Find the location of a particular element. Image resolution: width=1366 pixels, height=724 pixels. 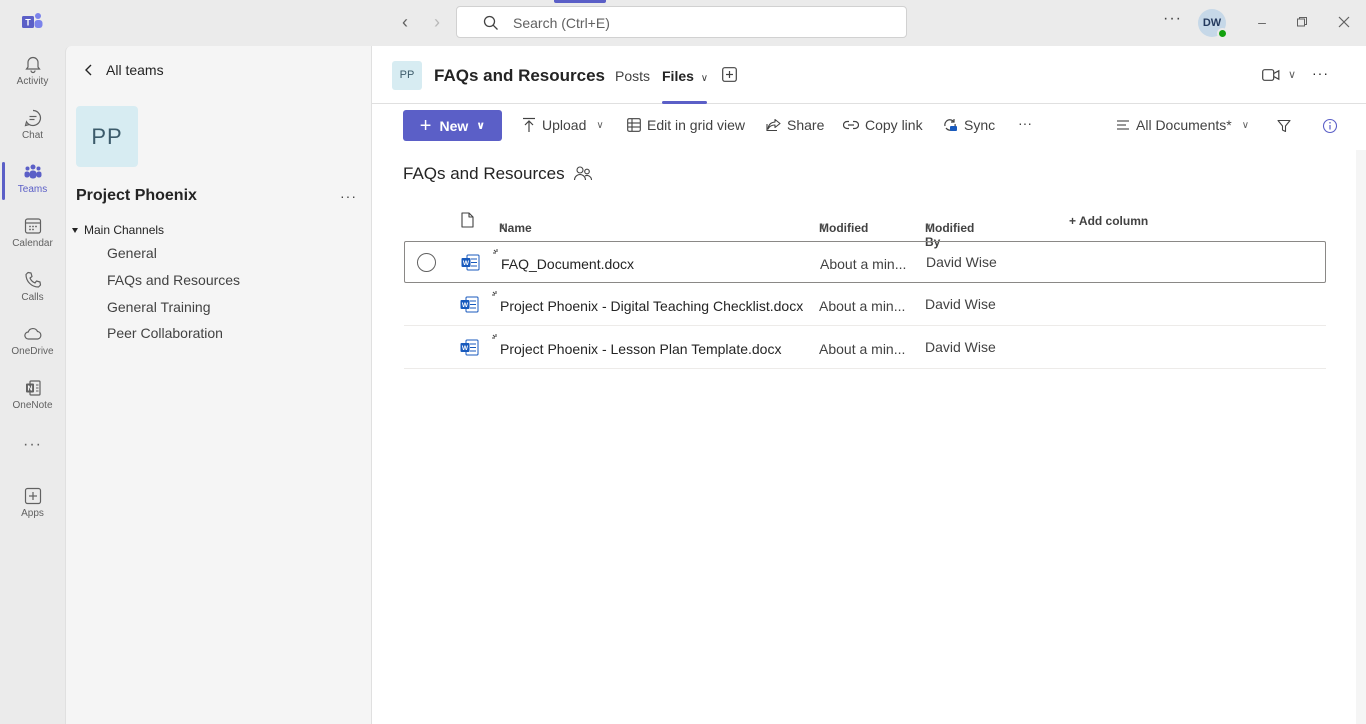

sync-button: Sync is located at coordinates (968, 125).